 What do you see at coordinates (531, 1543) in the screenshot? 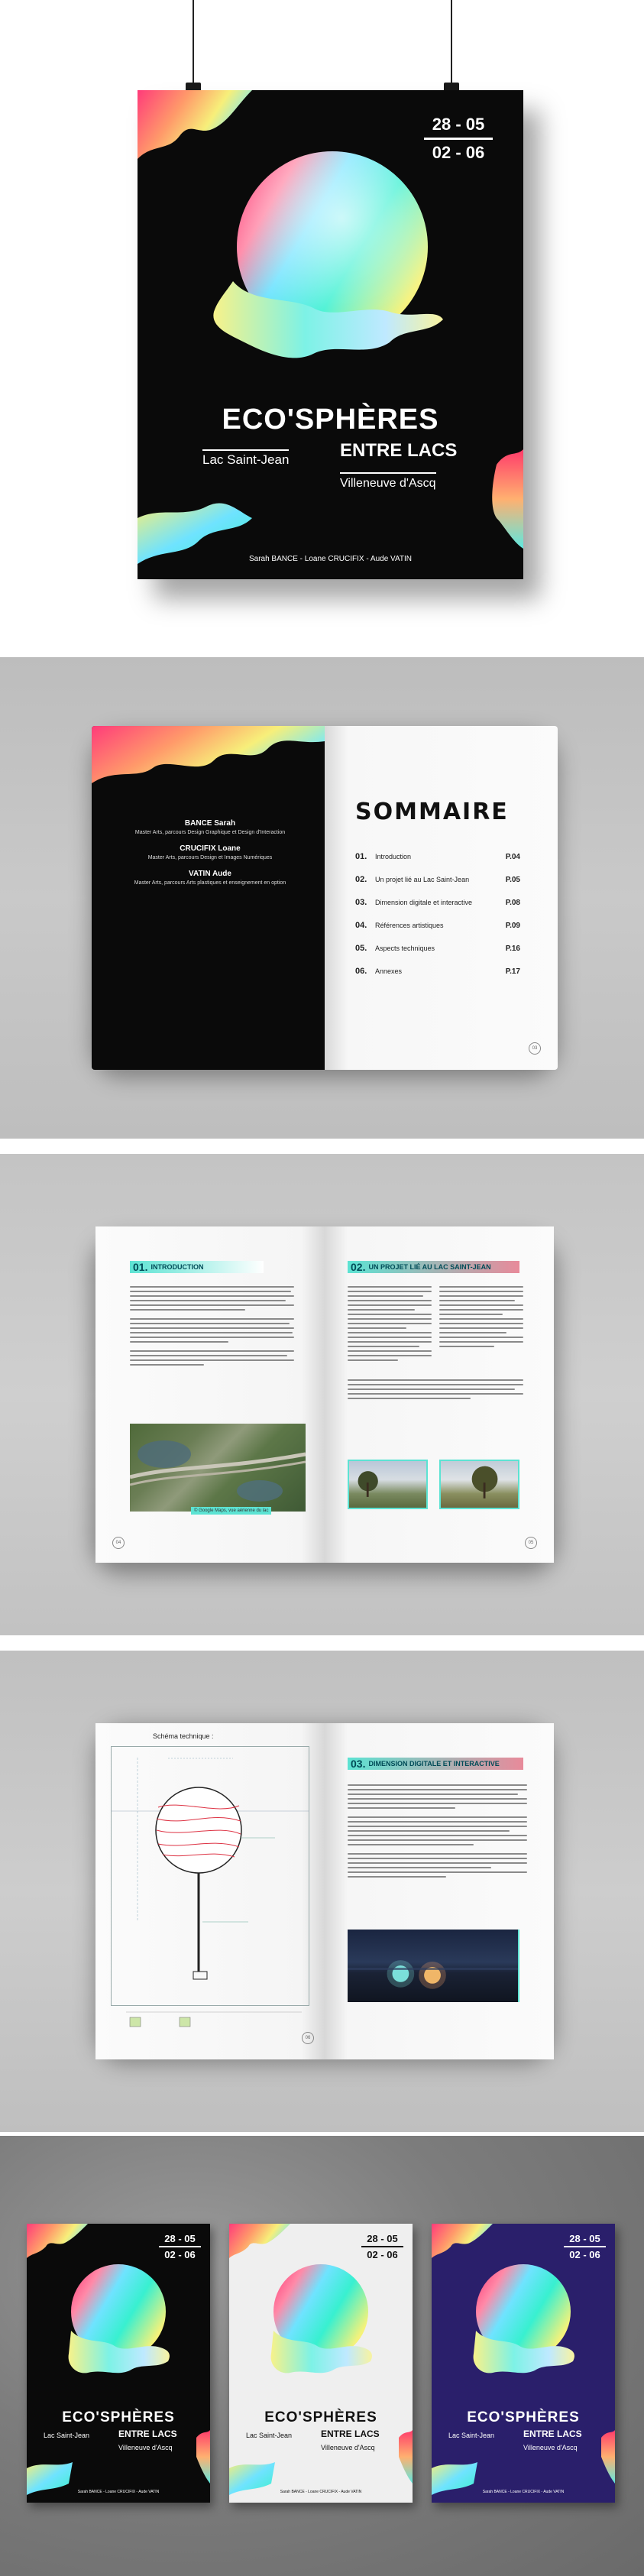
I see `page-number: 05` at bounding box center [531, 1543].